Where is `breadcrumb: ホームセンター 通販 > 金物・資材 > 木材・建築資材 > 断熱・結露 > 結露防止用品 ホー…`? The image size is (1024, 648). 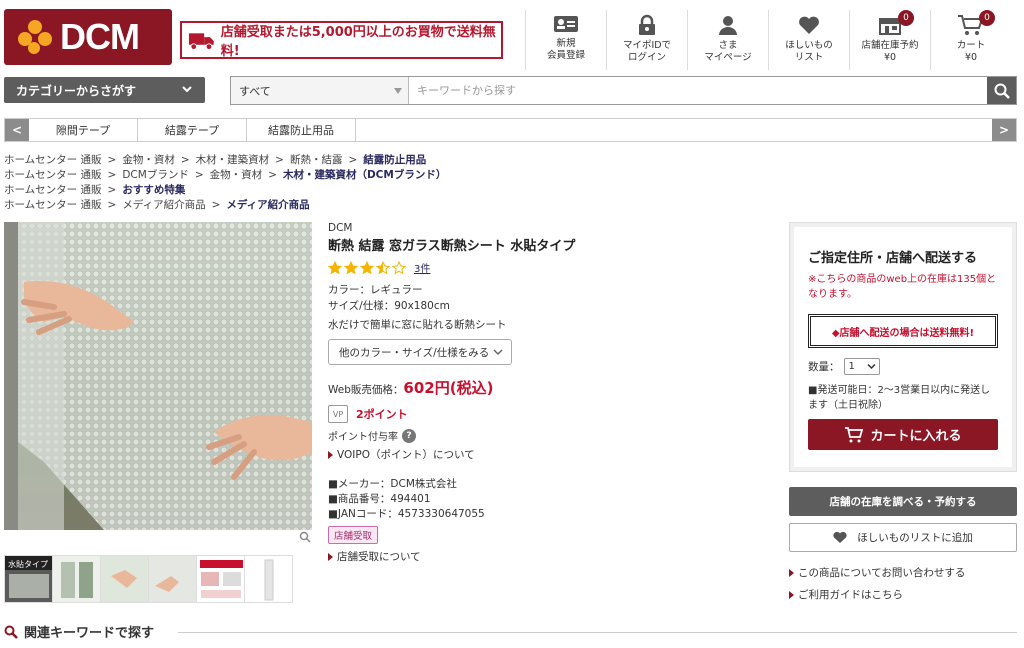
breadcrumb: ホームセンター 通販 > 金物・資材 > 木材・建築資材 > 断熱・結露 > 結露防止用品 ホー… is located at coordinates (225, 183).